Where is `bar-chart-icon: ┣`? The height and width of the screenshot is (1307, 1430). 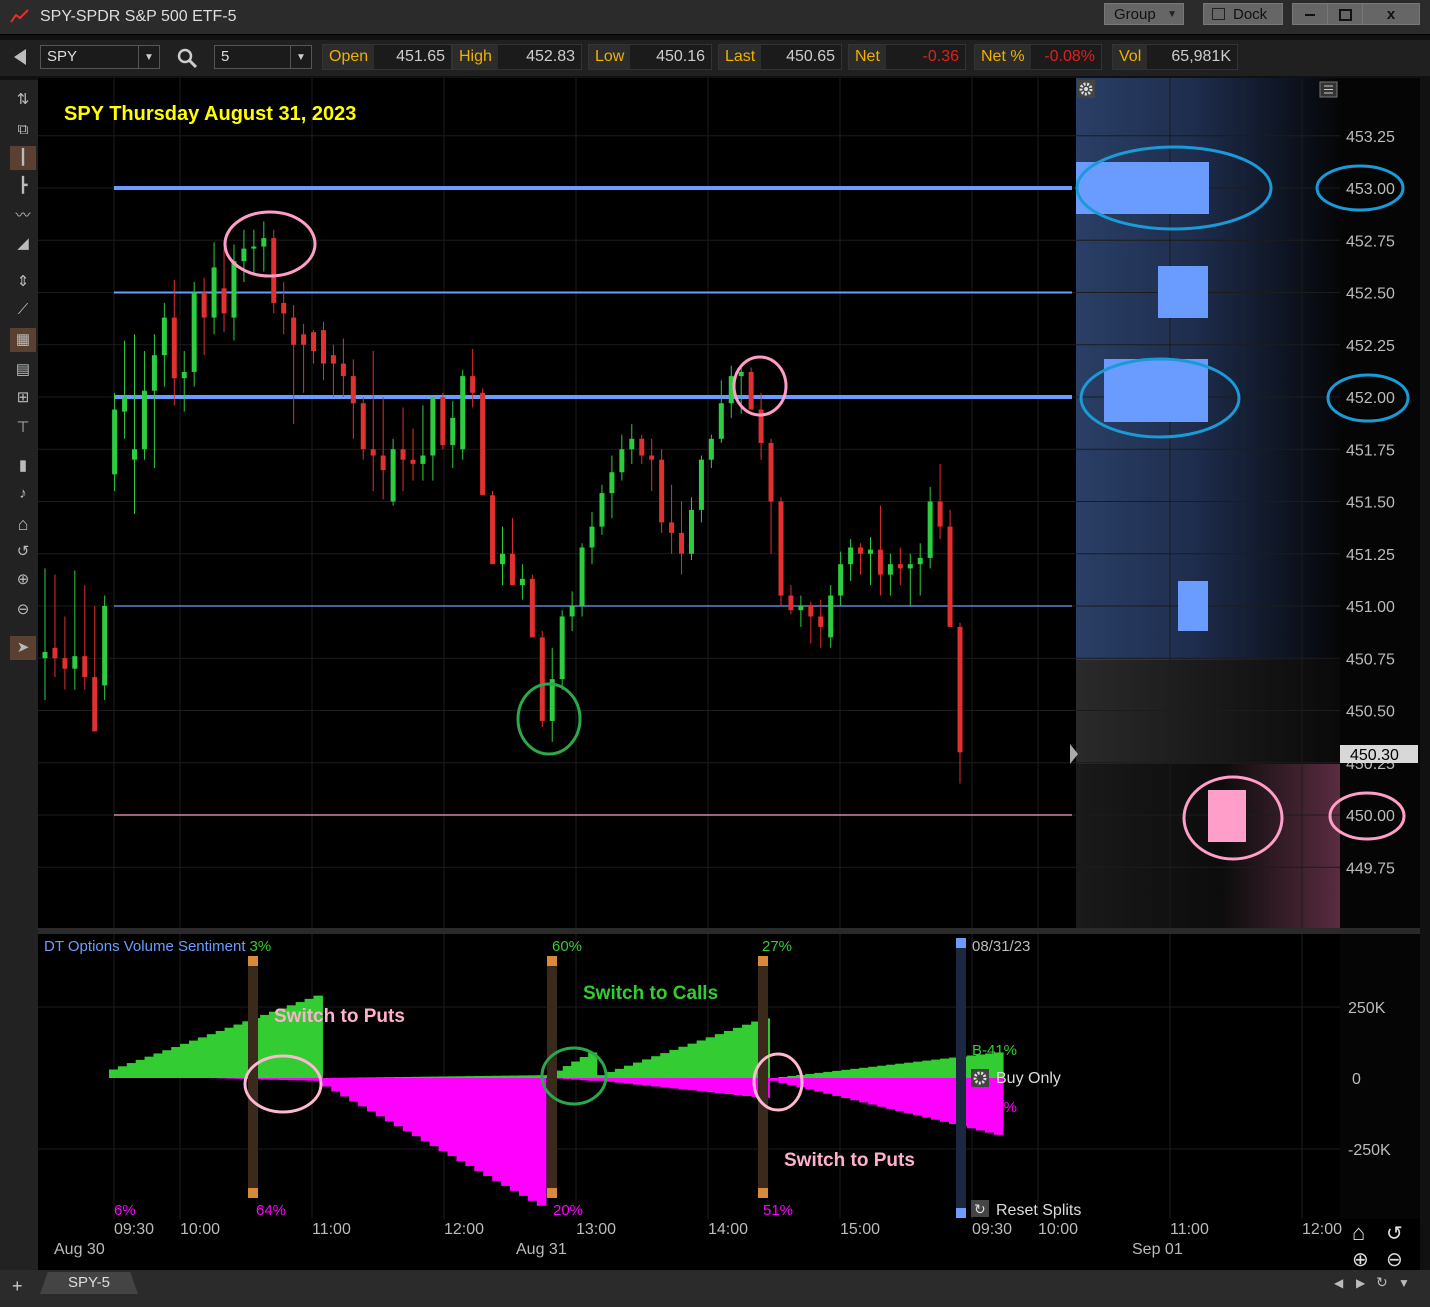 bar-chart-icon: ┣ is located at coordinates (23, 186).